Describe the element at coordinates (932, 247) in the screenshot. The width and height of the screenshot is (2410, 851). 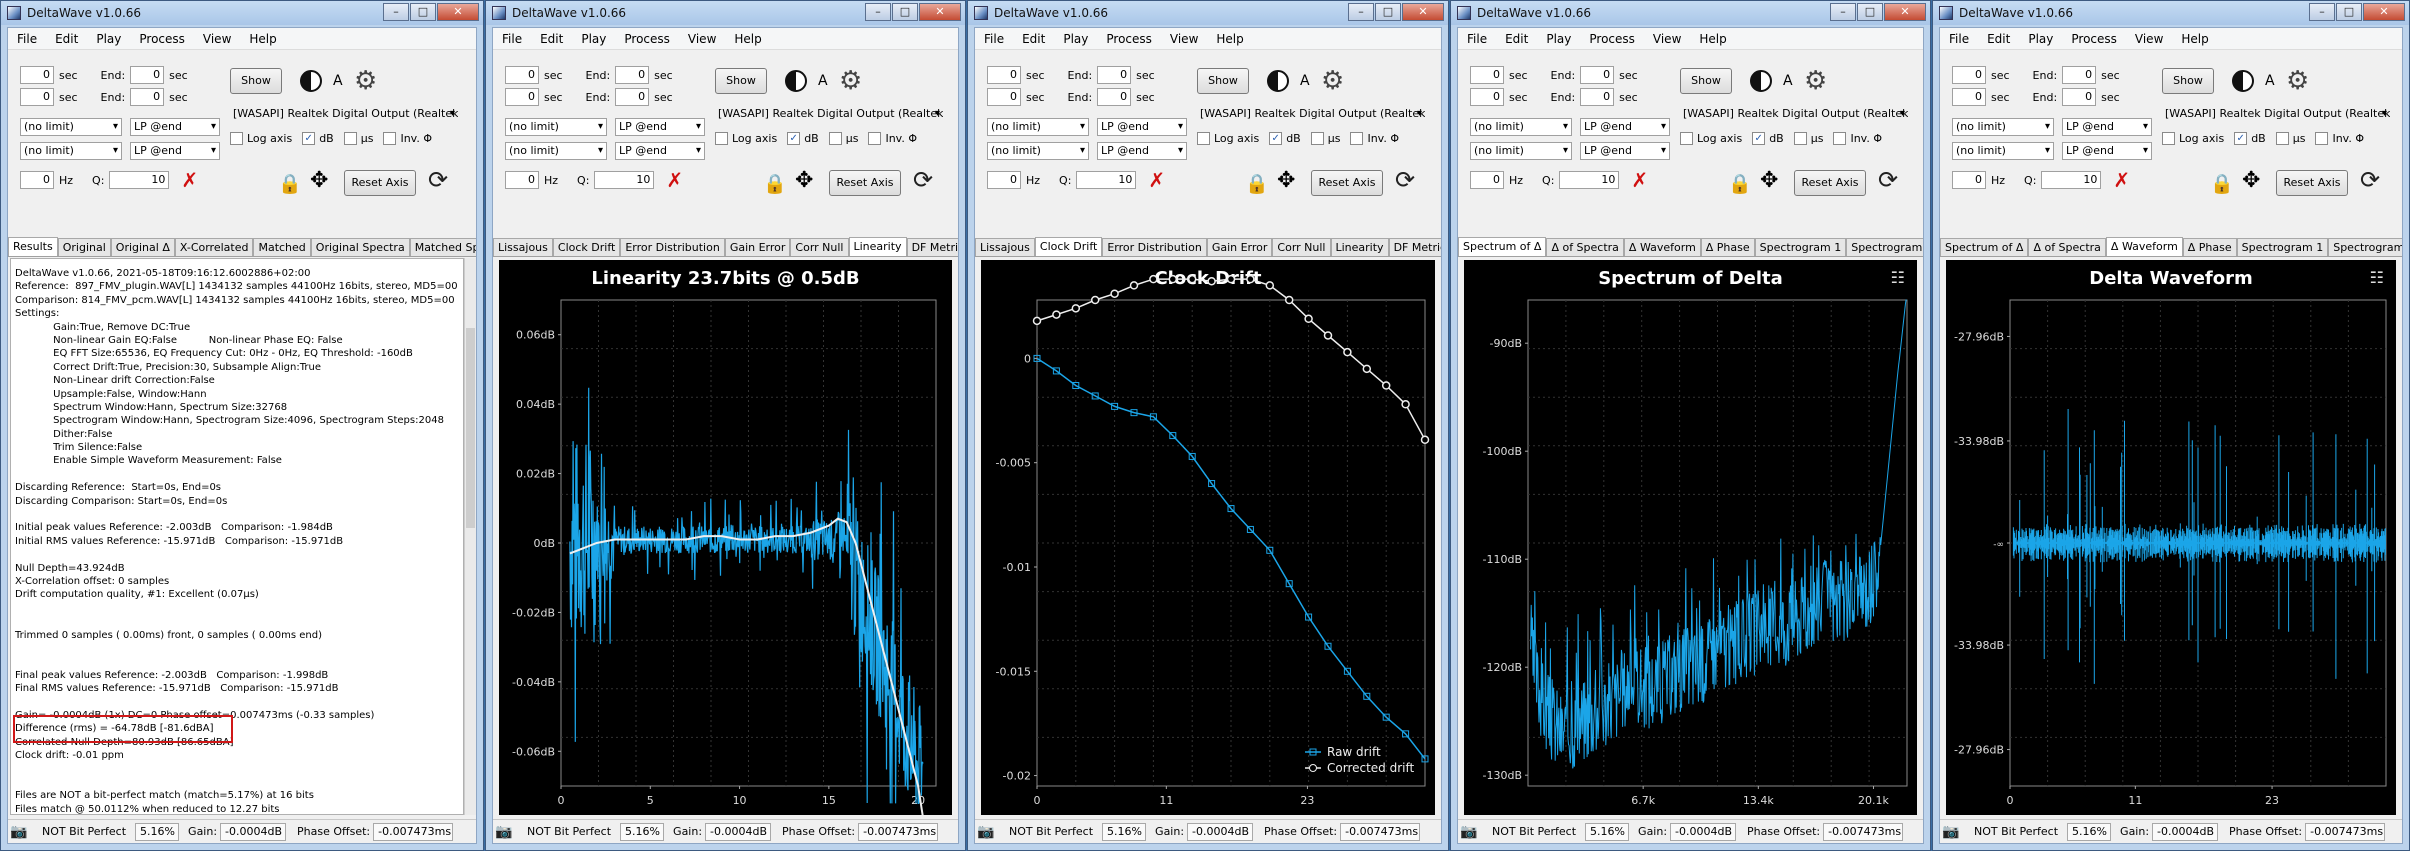
I see `tab-df-metric: DF Metric` at that location.